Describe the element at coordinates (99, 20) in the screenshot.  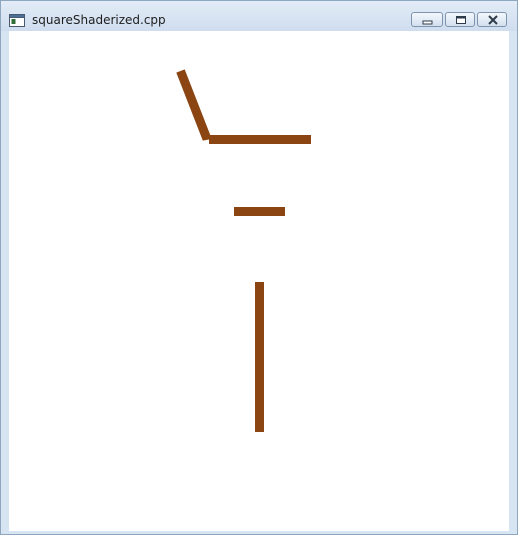
I see `window-title: squareShaderized.cpp` at that location.